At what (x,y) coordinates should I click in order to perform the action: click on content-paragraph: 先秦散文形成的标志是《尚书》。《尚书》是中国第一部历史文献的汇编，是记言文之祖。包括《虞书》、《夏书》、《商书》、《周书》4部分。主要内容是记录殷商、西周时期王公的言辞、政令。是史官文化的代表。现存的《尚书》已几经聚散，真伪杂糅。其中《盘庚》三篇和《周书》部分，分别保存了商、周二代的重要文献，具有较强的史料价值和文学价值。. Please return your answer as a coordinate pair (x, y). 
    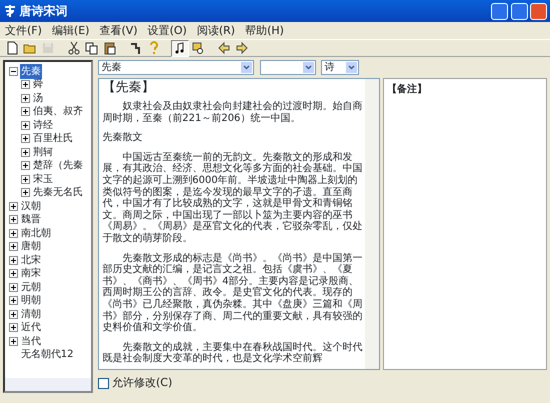
    Looking at the image, I should click on (233, 293).